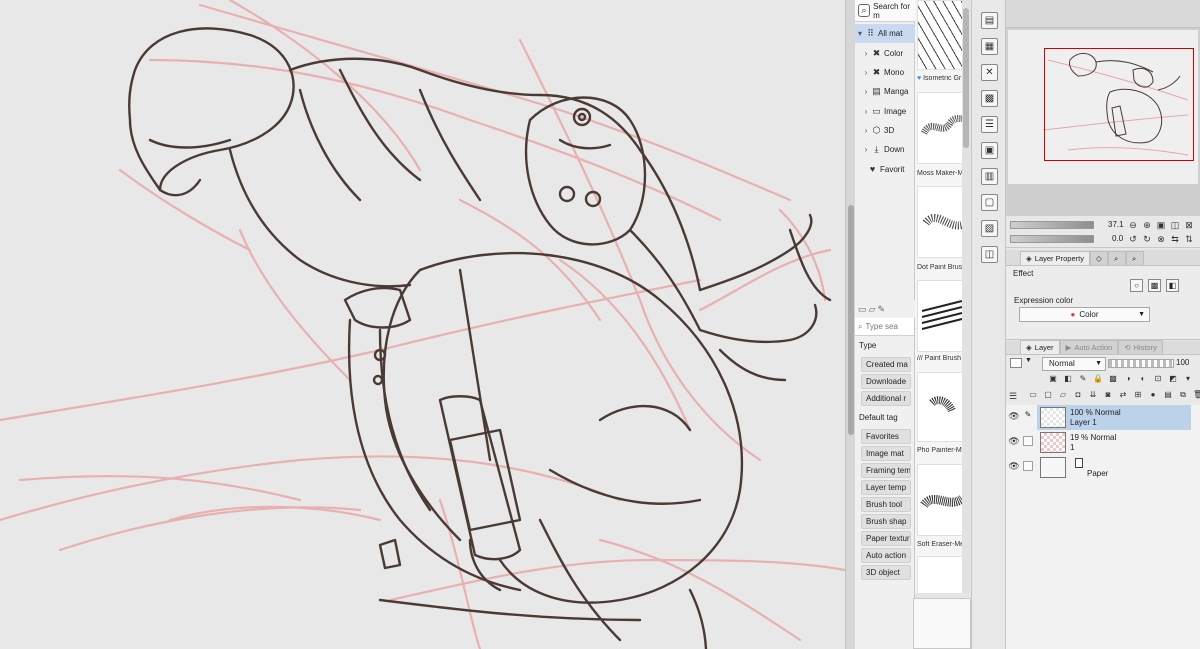 This screenshot has height=649, width=1200. What do you see at coordinates (989, 176) in the screenshot?
I see `copy-icon: ▥` at bounding box center [989, 176].